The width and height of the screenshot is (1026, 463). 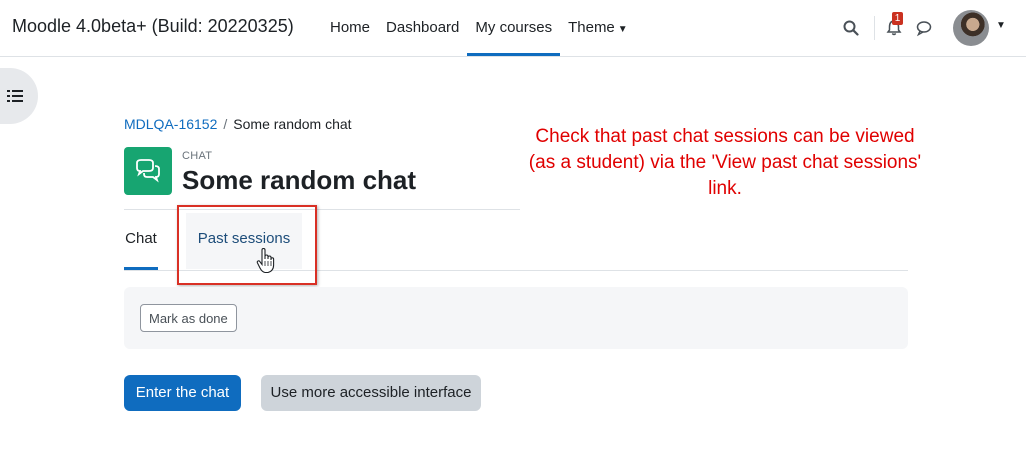 What do you see at coordinates (299, 180) in the screenshot?
I see `page-title: Some random chat` at bounding box center [299, 180].